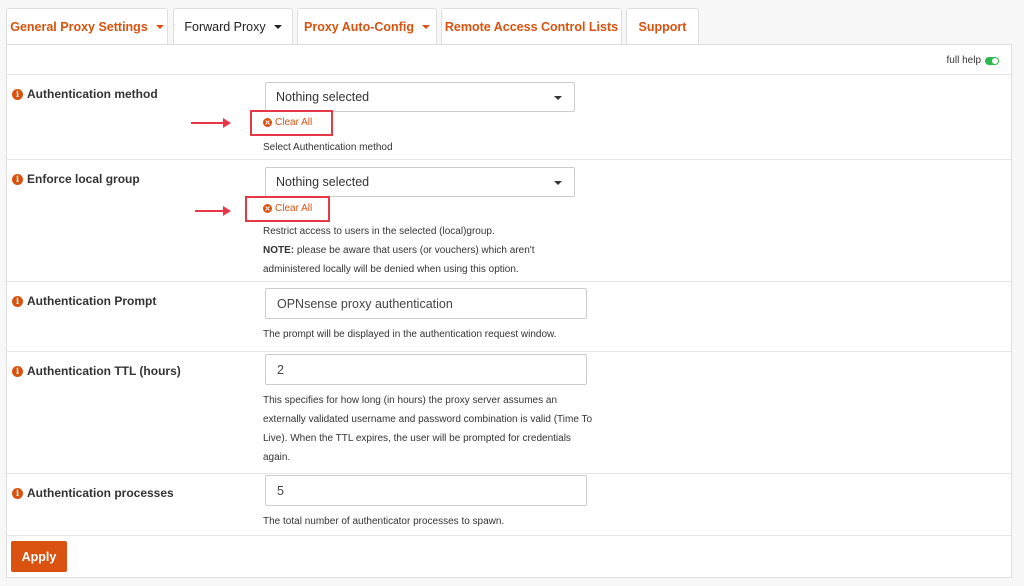  I want to click on field-label-text: Authentication Prompt, so click(92, 301).